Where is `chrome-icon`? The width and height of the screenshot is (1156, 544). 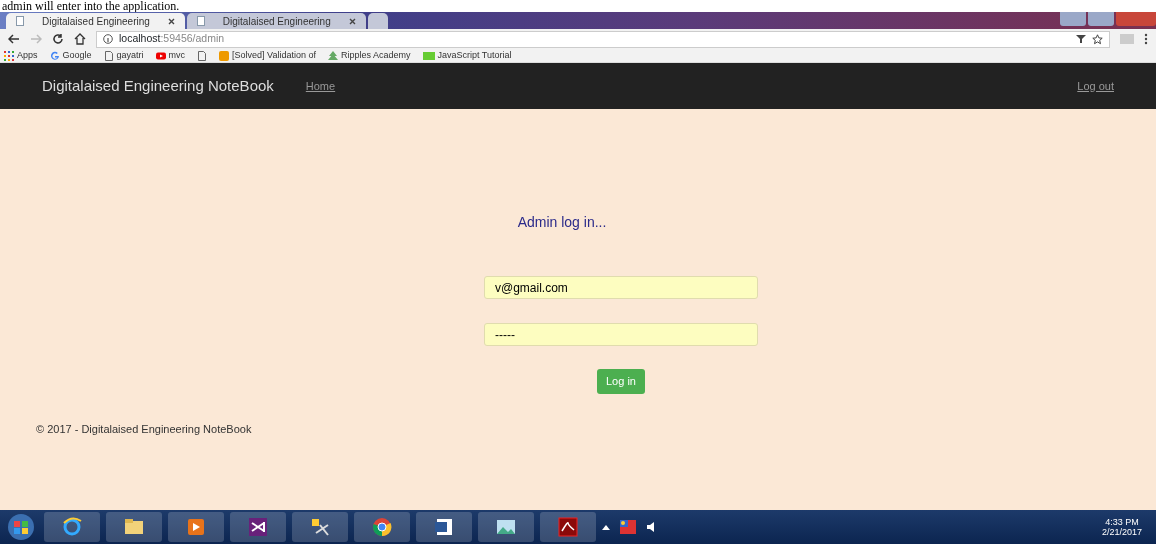
chrome-icon is located at coordinates (382, 527).